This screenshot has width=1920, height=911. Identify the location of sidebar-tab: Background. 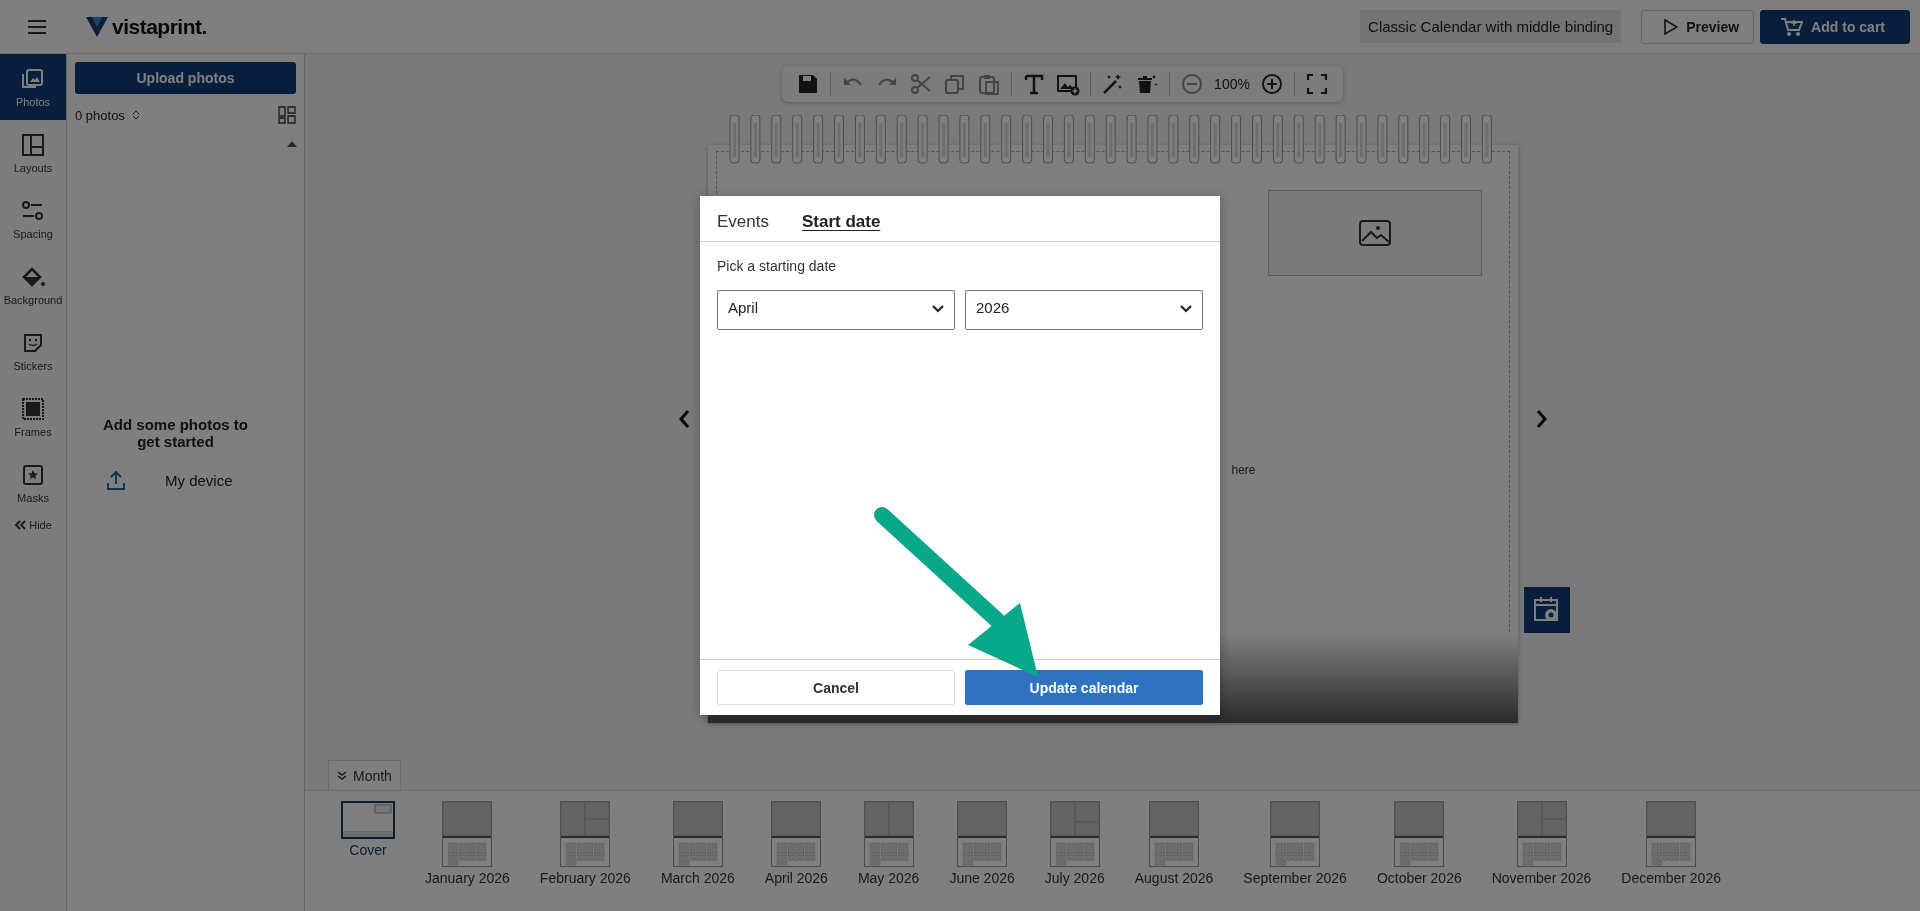
(33, 285).